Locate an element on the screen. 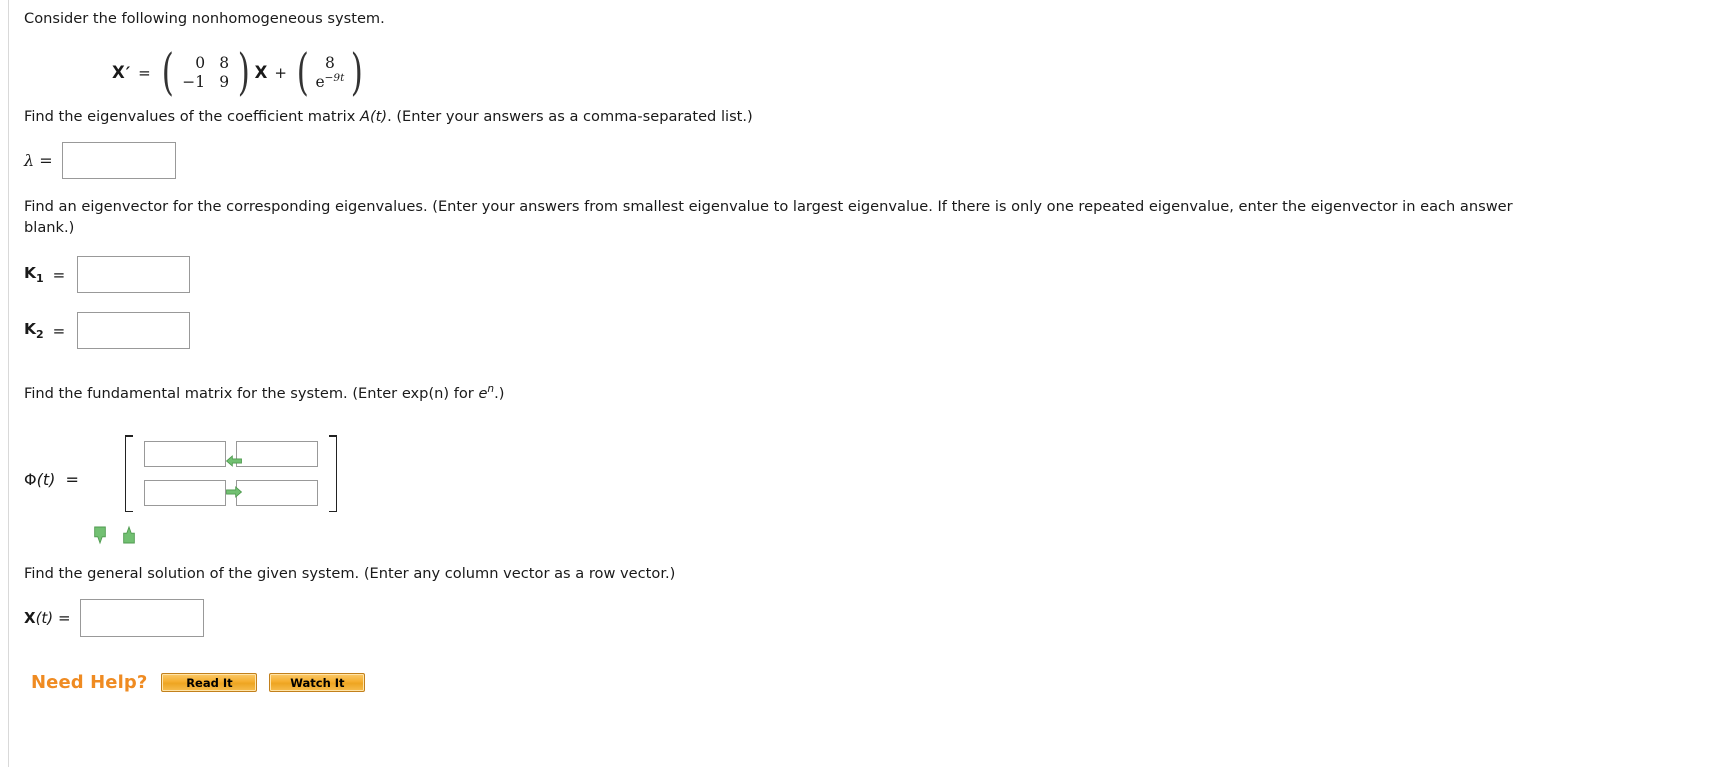 The image size is (1733, 767). part1-matrix-arg: (t) is located at coordinates (378, 116).